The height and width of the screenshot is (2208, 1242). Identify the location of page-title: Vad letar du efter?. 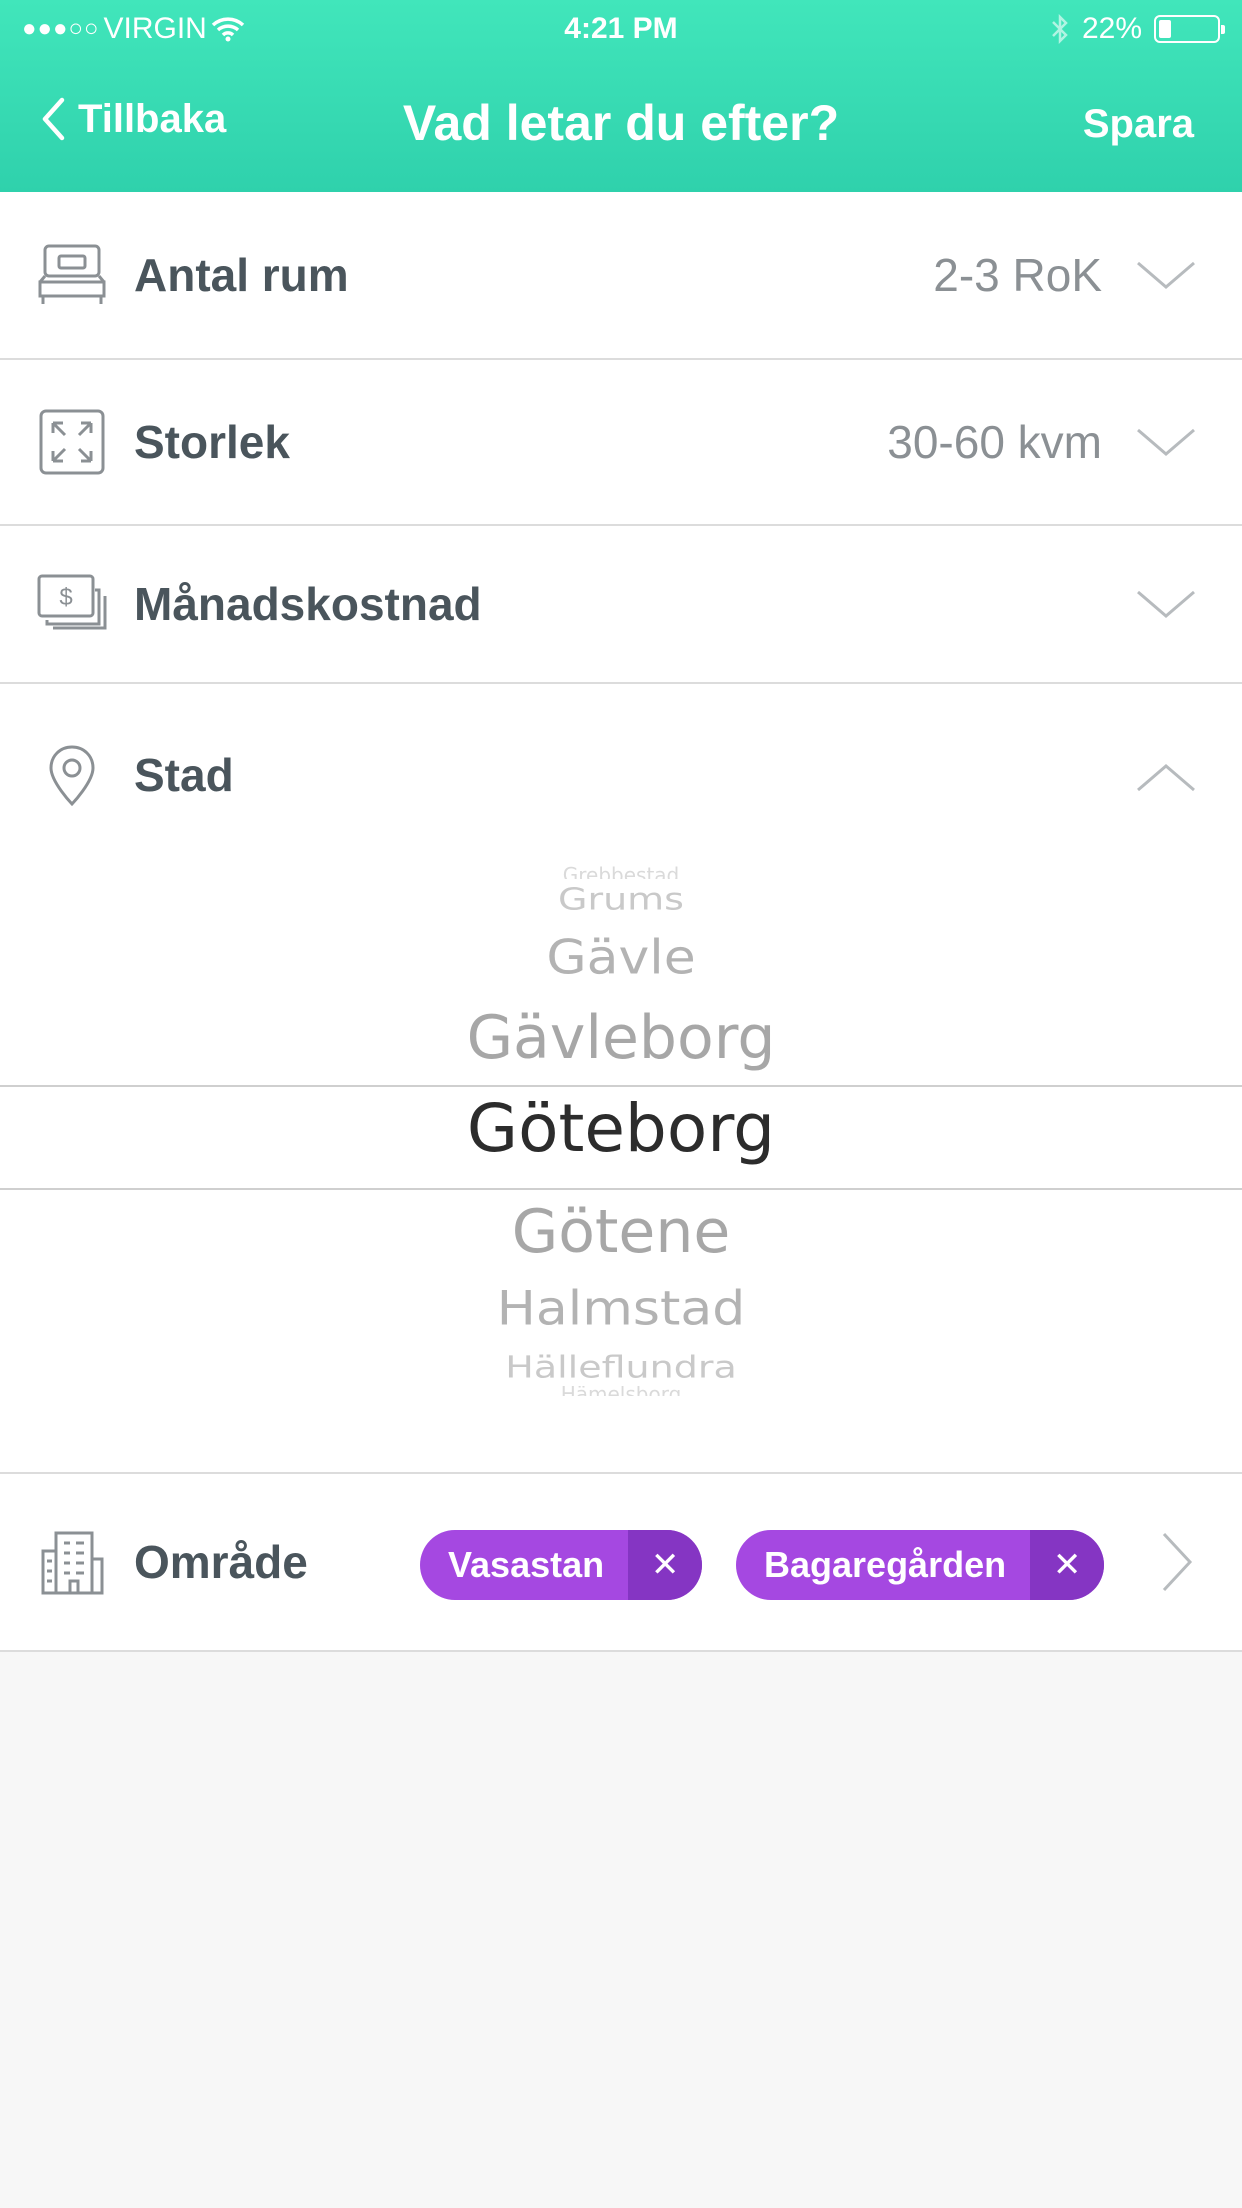
(621, 123).